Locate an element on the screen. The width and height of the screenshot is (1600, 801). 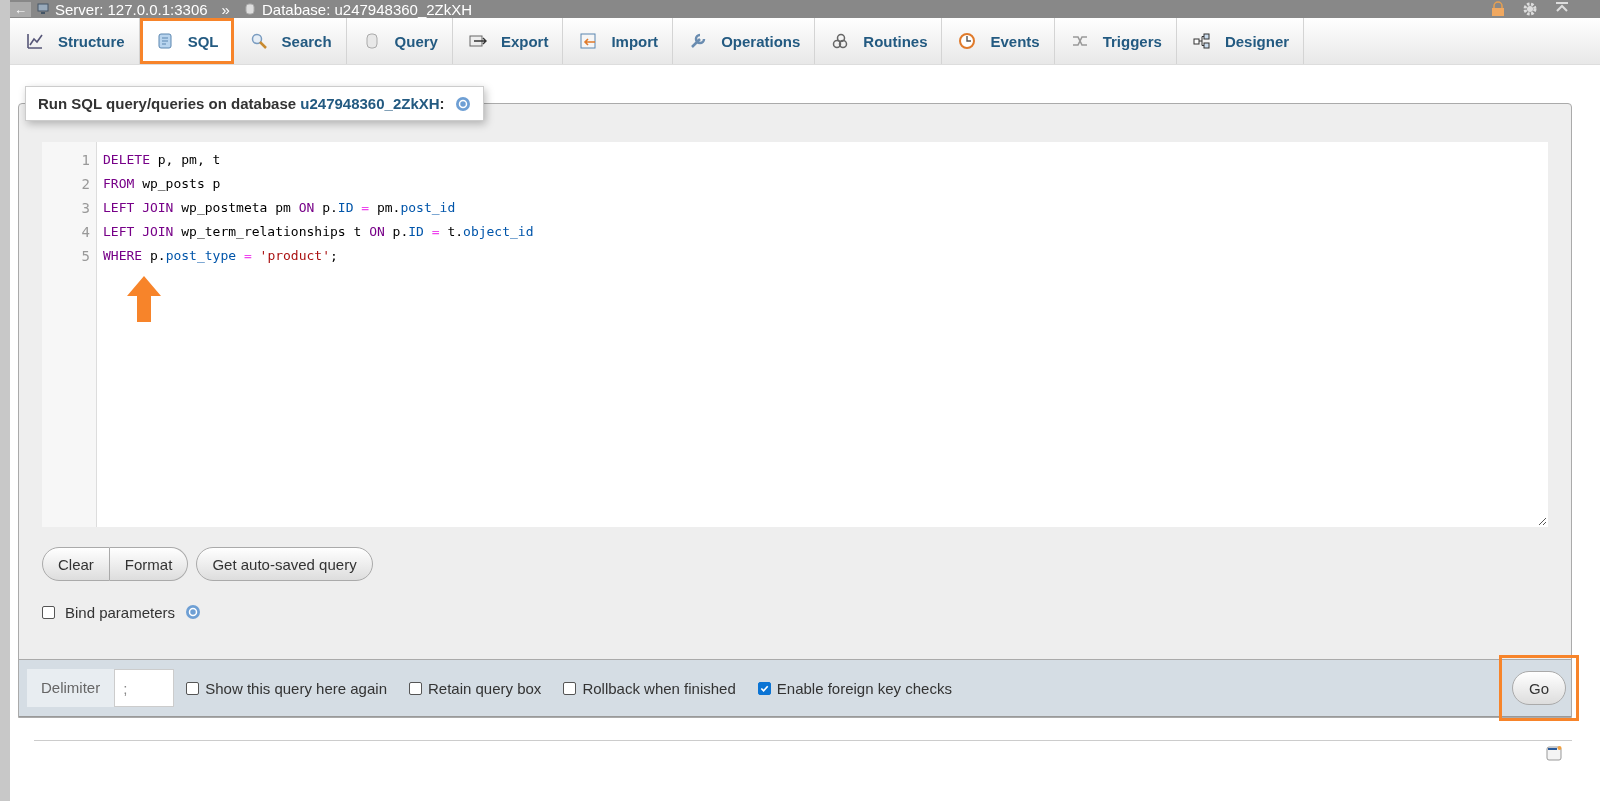
tab: Routines is located at coordinates (879, 41).